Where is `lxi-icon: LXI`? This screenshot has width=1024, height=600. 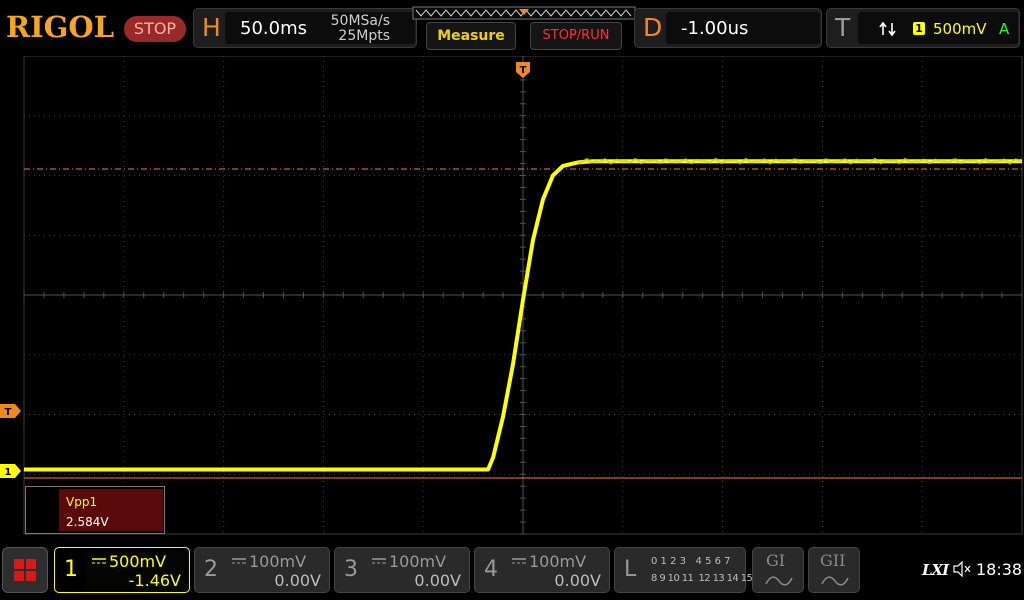
lxi-icon: LXI is located at coordinates (935, 570).